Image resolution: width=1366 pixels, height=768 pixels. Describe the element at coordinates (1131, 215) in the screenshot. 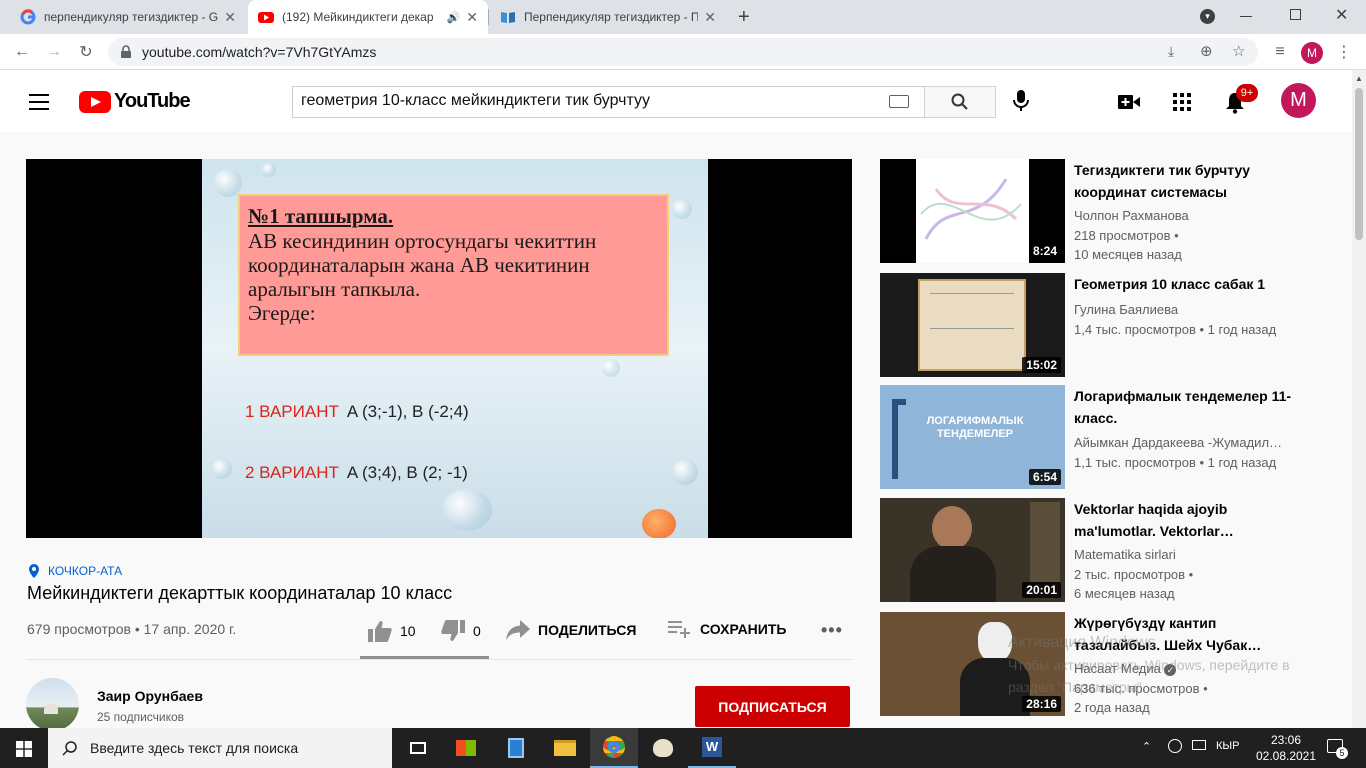

I see `related-channel: Чолпон Рахманова` at that location.